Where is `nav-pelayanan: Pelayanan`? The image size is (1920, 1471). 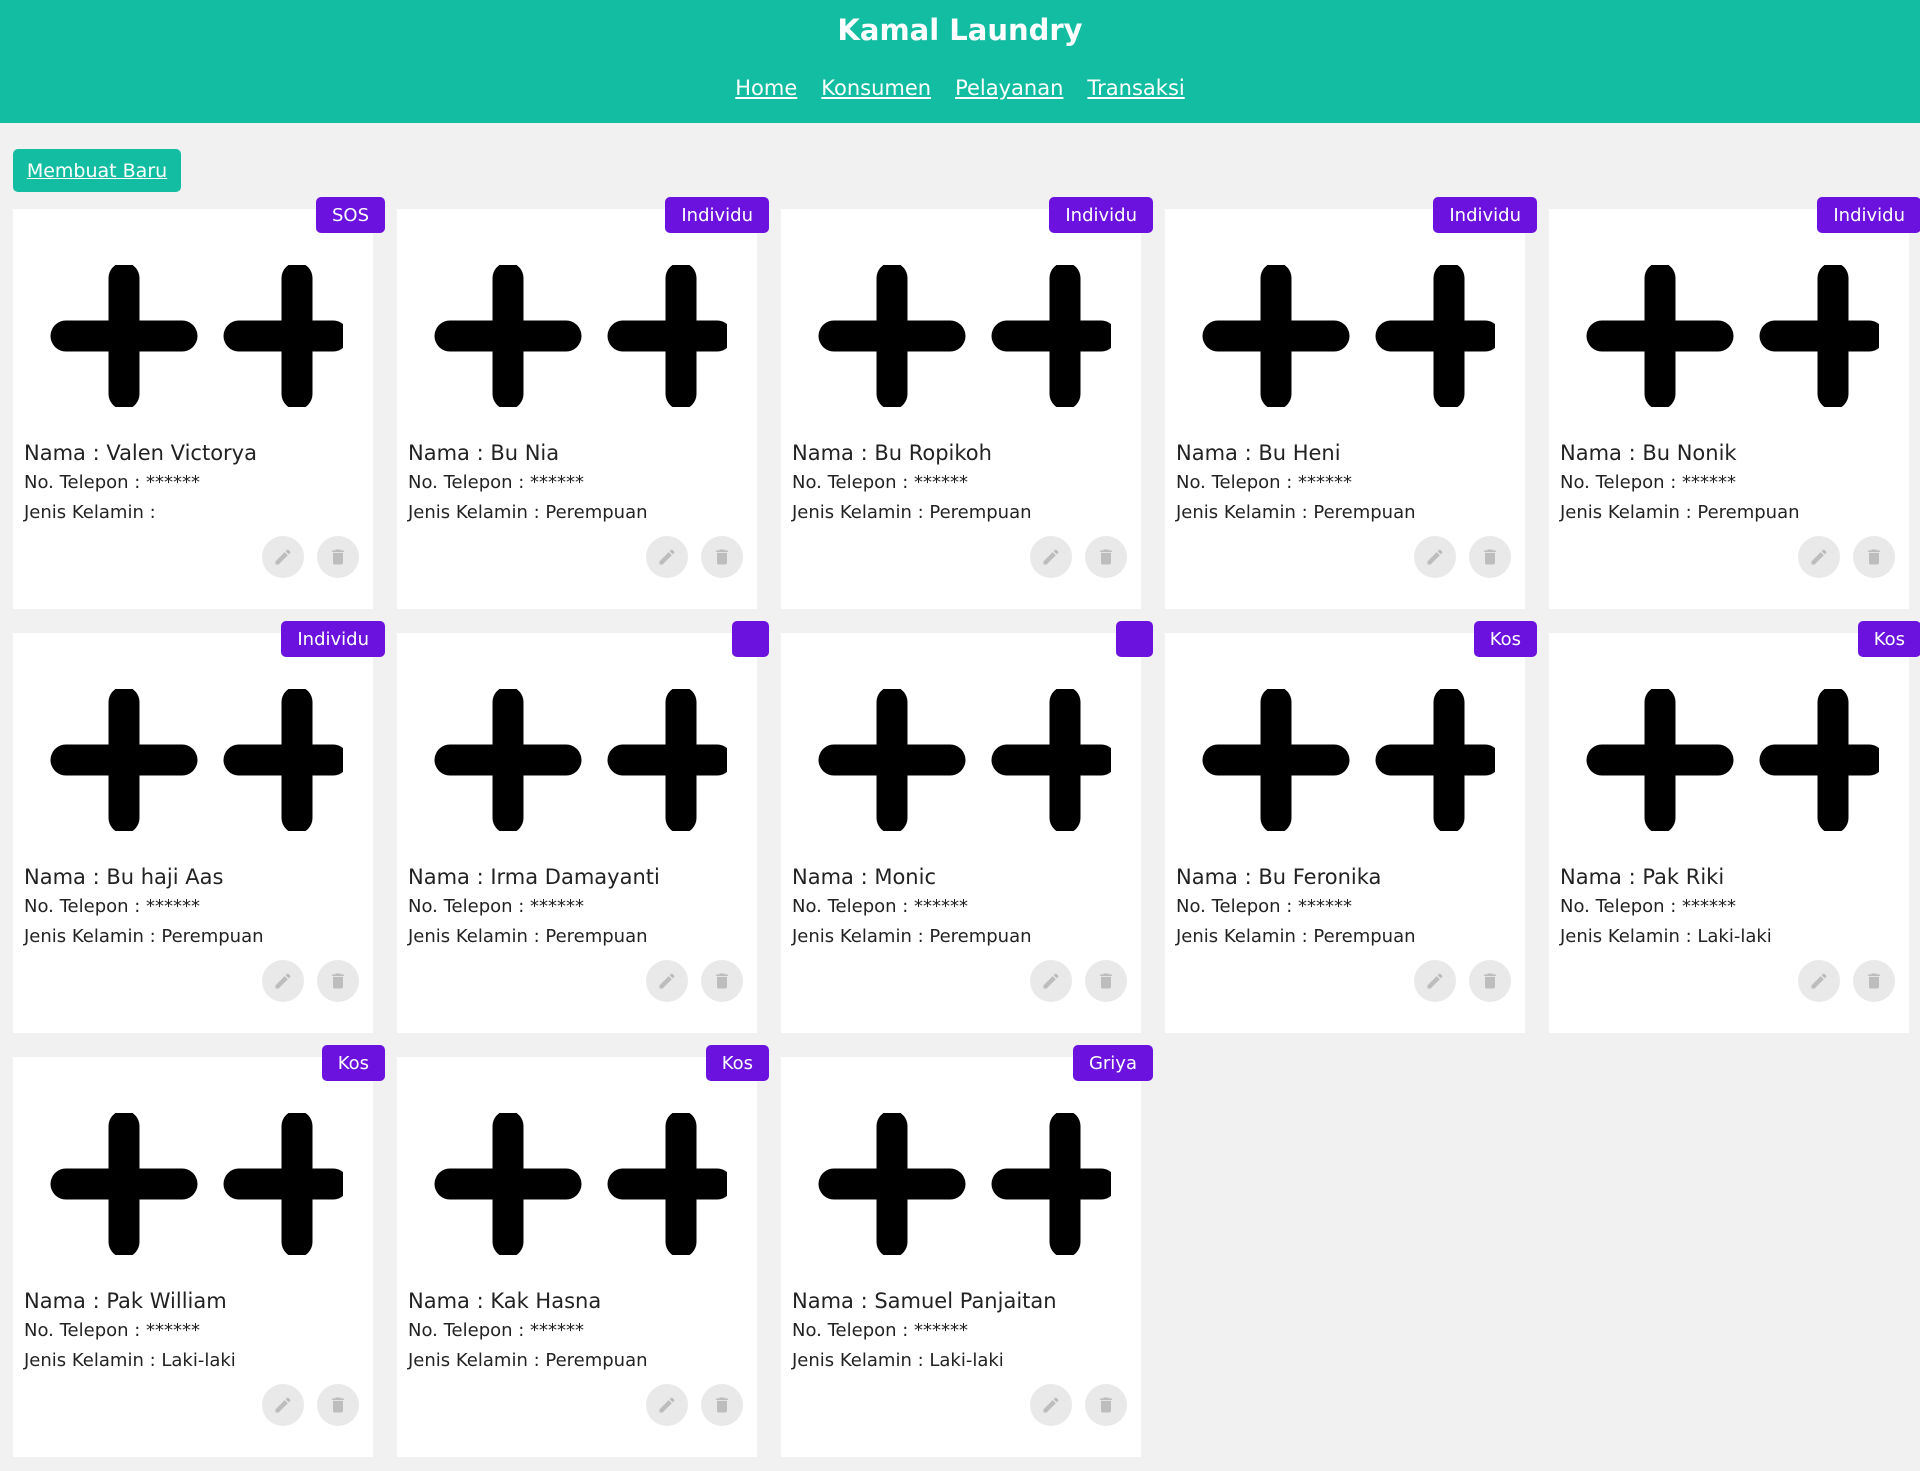 nav-pelayanan: Pelayanan is located at coordinates (1009, 88).